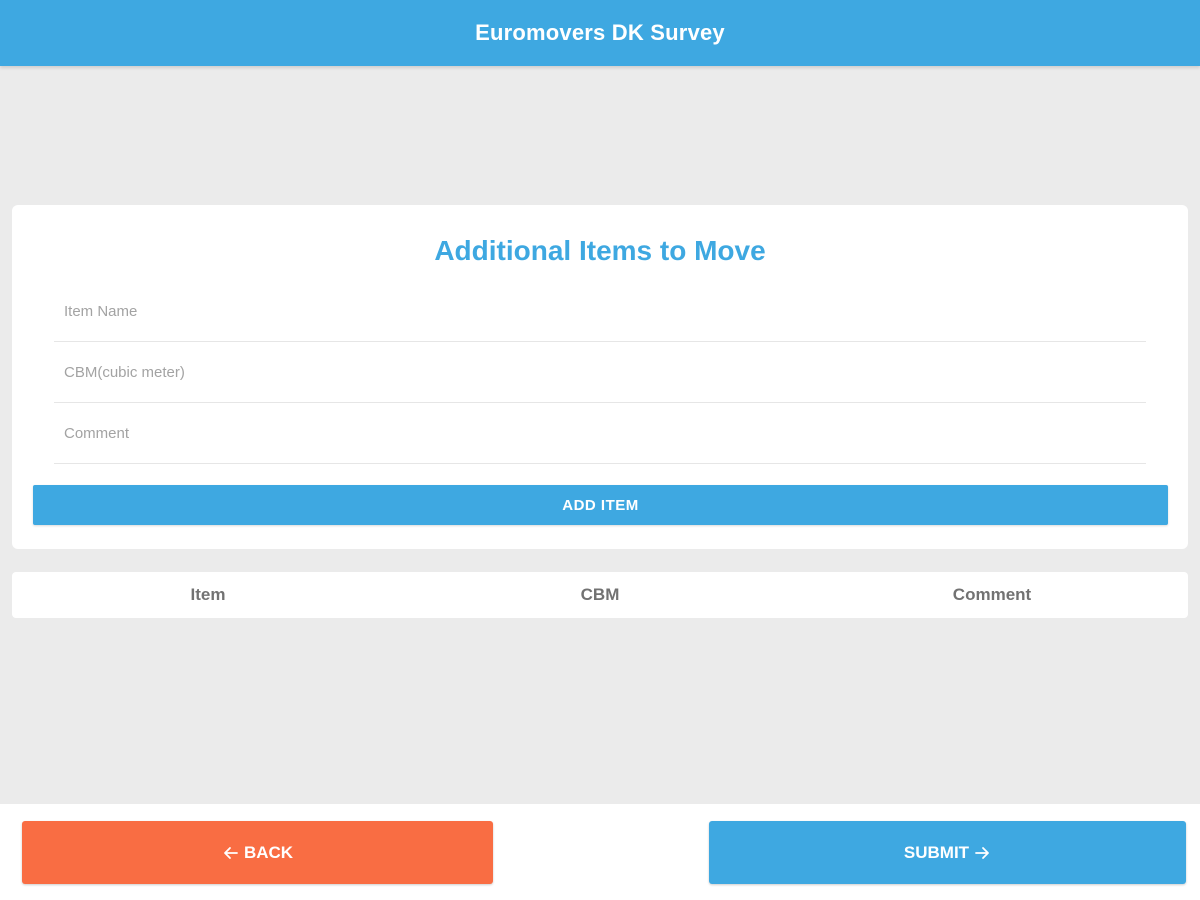  What do you see at coordinates (600, 852) in the screenshot?
I see `footer-bar: BACK SUBMIT` at bounding box center [600, 852].